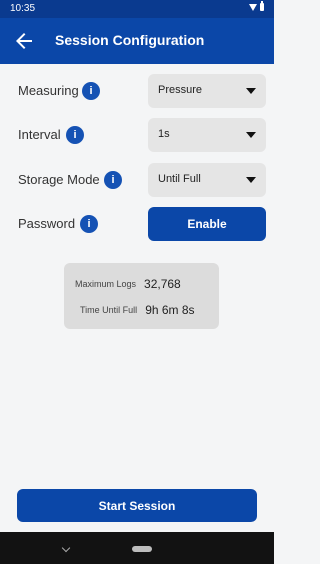 The width and height of the screenshot is (320, 564). I want to click on measuring-select: Pressure, so click(207, 91).